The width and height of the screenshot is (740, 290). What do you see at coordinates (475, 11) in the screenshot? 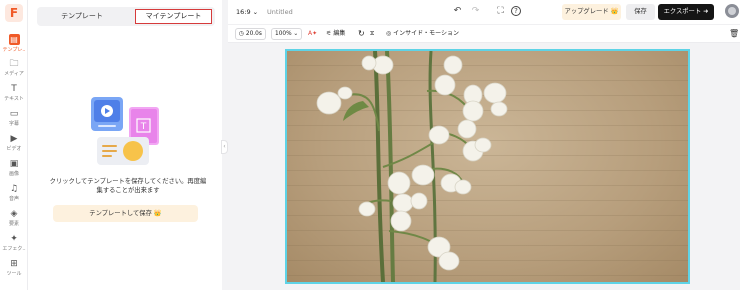
I see `redo-icon: ↷` at bounding box center [475, 11].